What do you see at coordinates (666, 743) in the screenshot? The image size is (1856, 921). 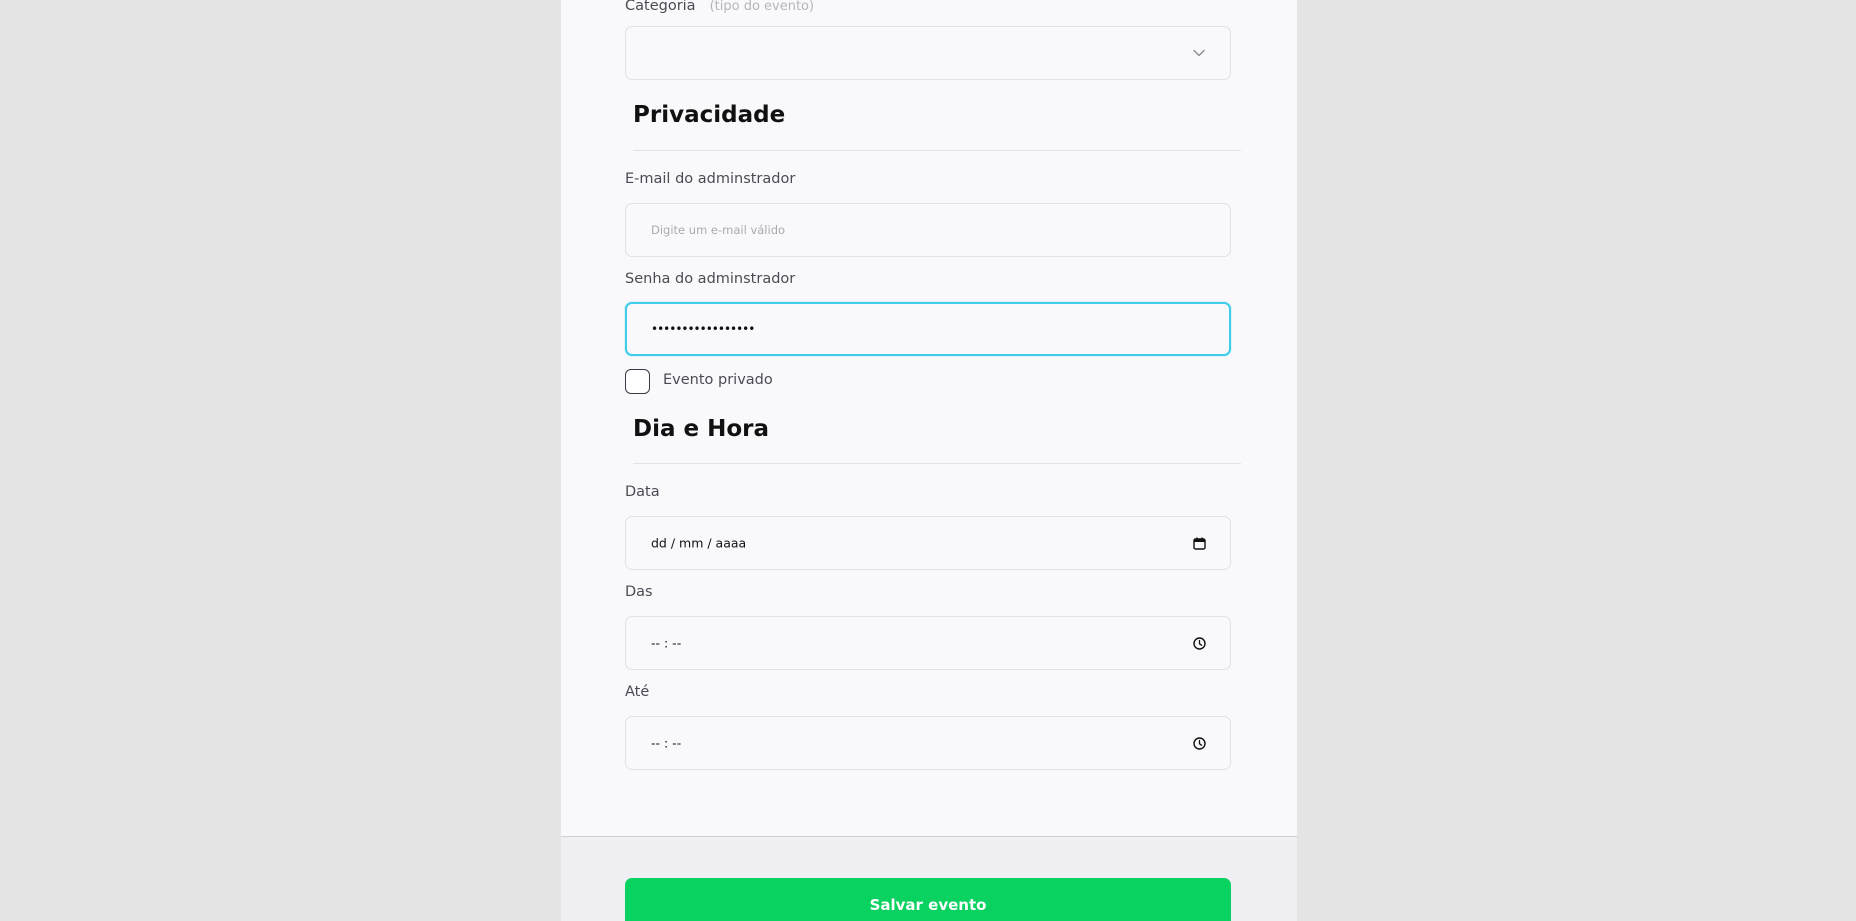 I see `to-time-value: --` at bounding box center [666, 743].